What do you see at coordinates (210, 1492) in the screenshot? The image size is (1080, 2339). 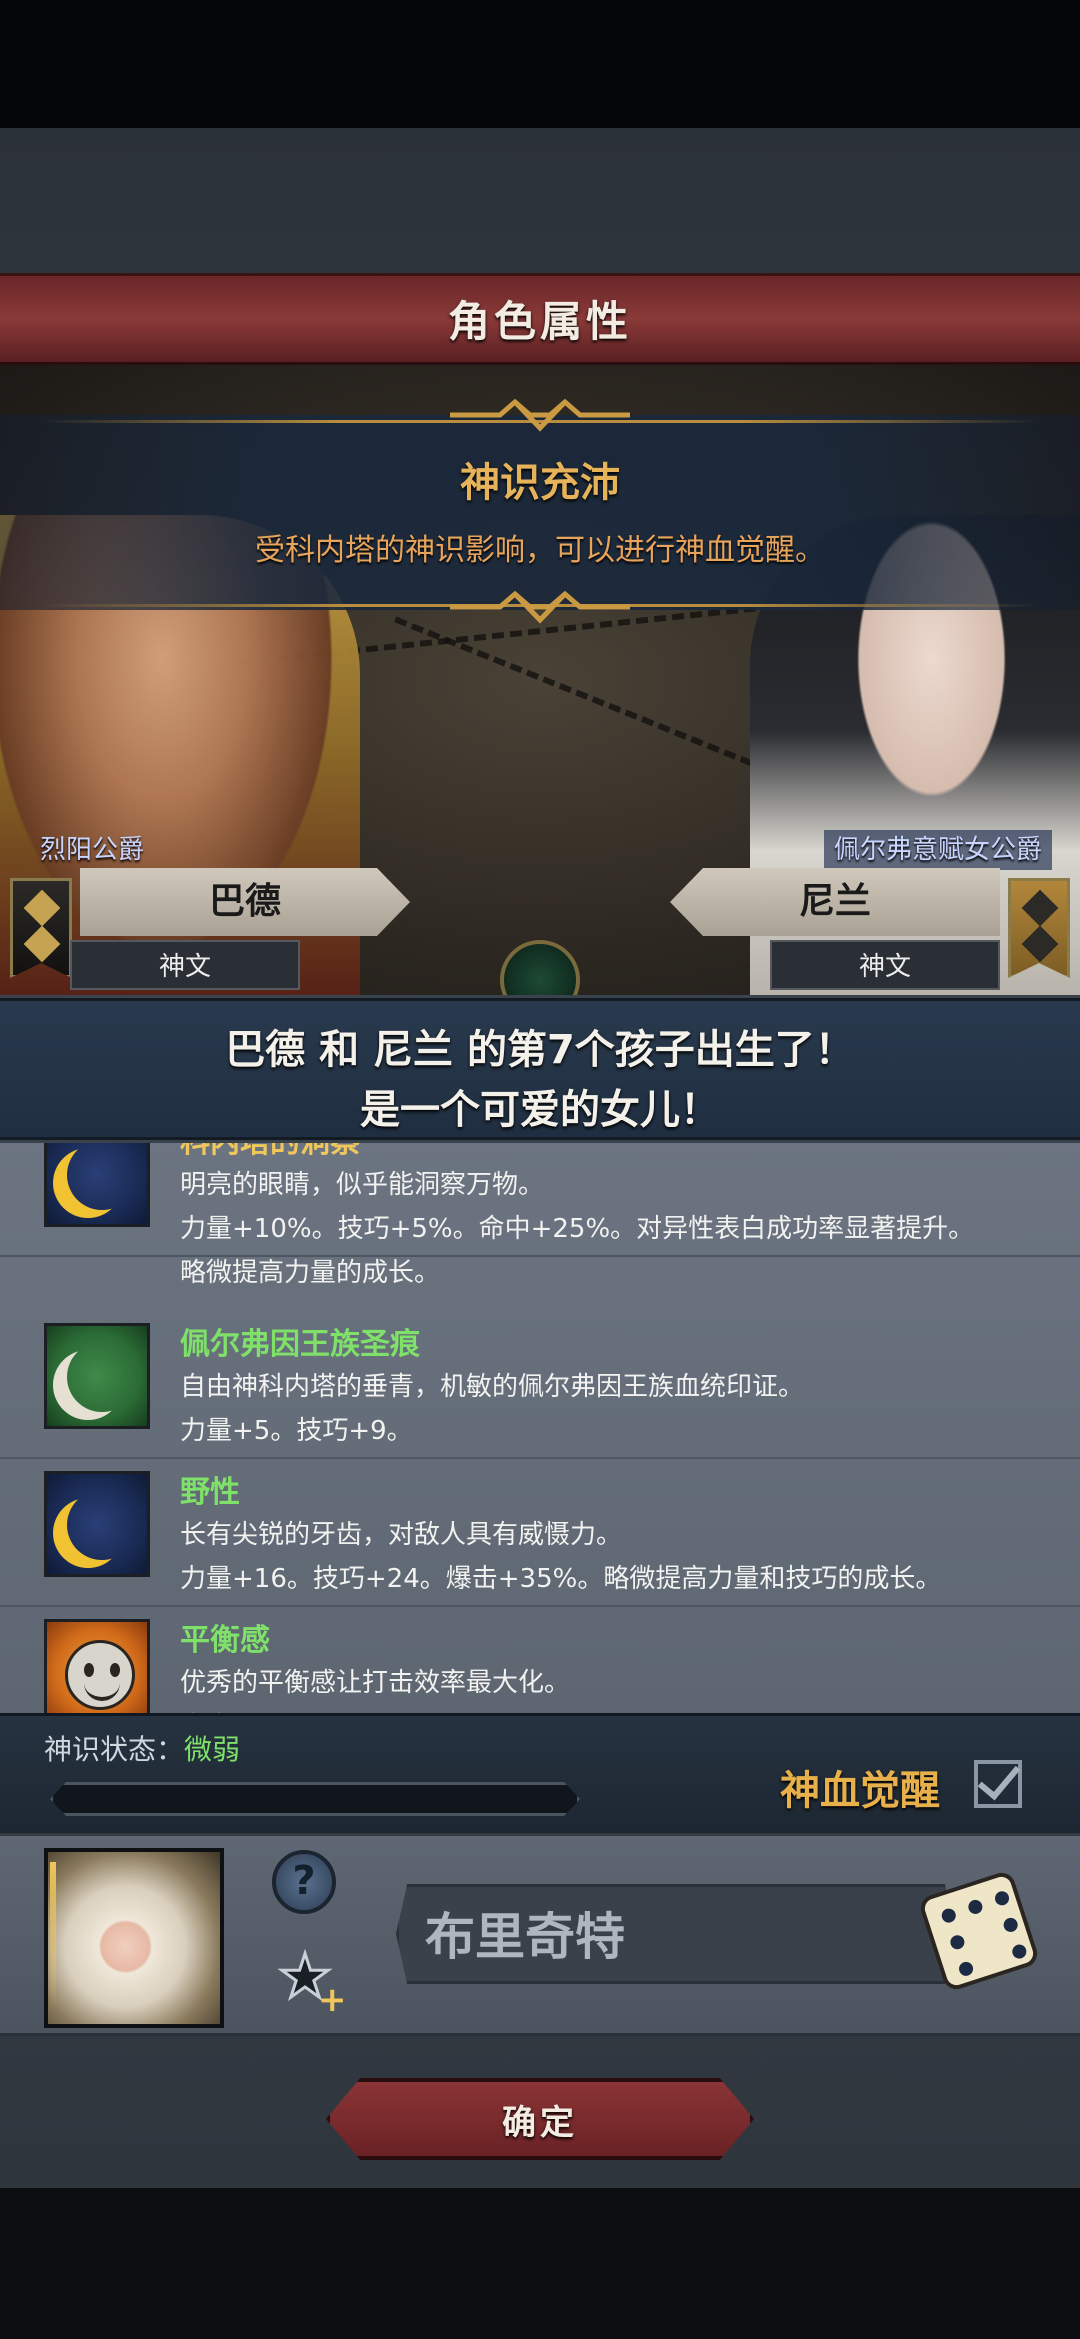 I see `trait-name: 野性` at bounding box center [210, 1492].